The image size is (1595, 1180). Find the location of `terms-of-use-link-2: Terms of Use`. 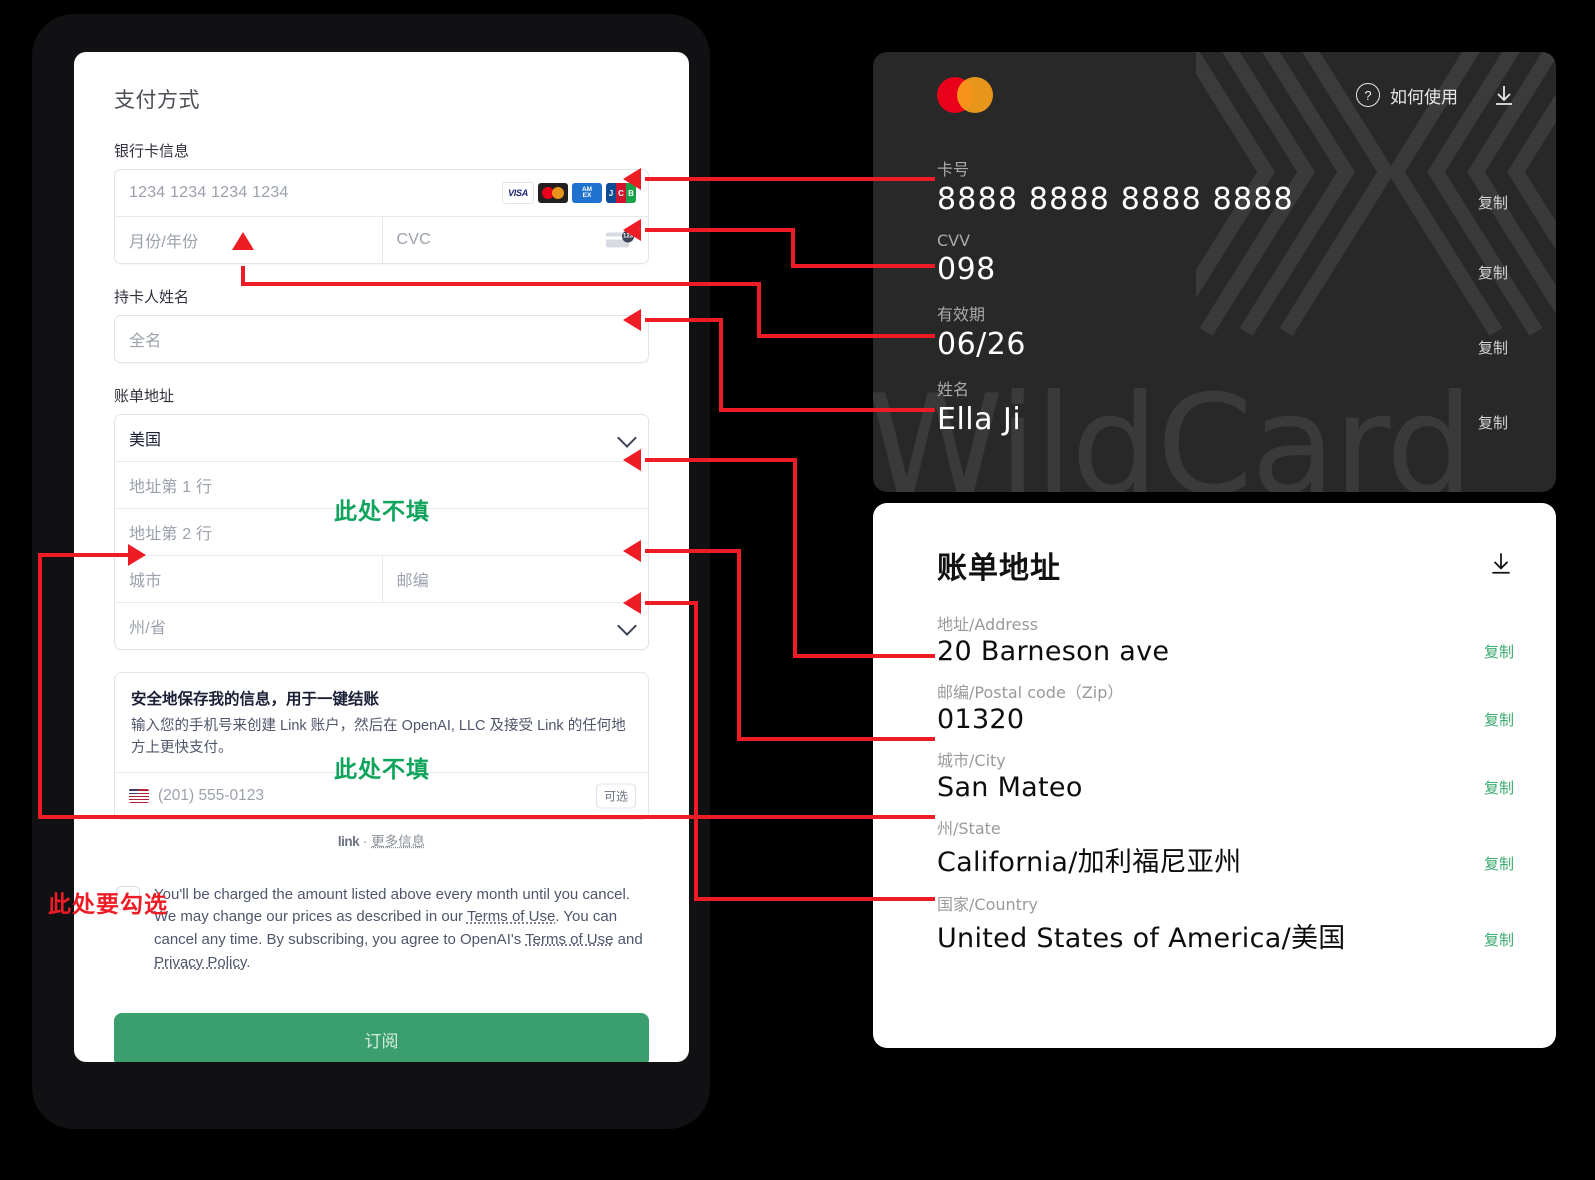

terms-of-use-link-2: Terms of Use is located at coordinates (569, 939).